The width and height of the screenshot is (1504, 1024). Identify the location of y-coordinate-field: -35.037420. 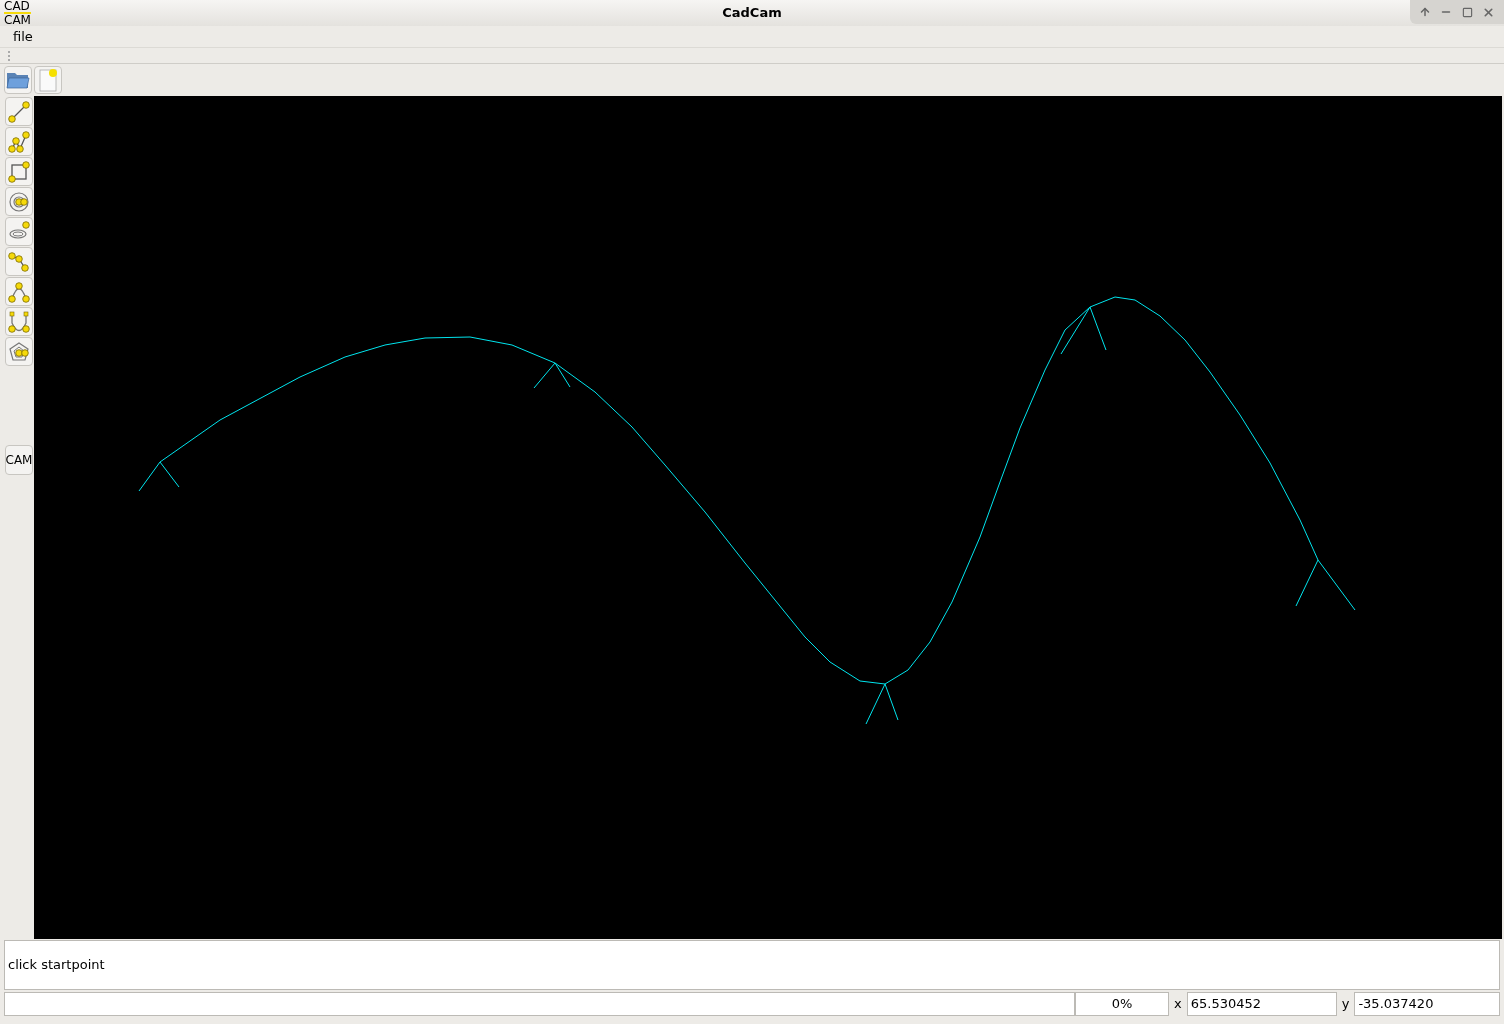
(1427, 1004).